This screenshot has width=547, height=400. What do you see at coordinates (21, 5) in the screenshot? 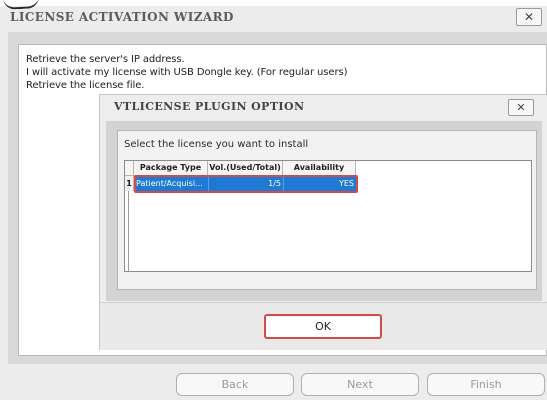
I see `cursor-fragment` at bounding box center [21, 5].